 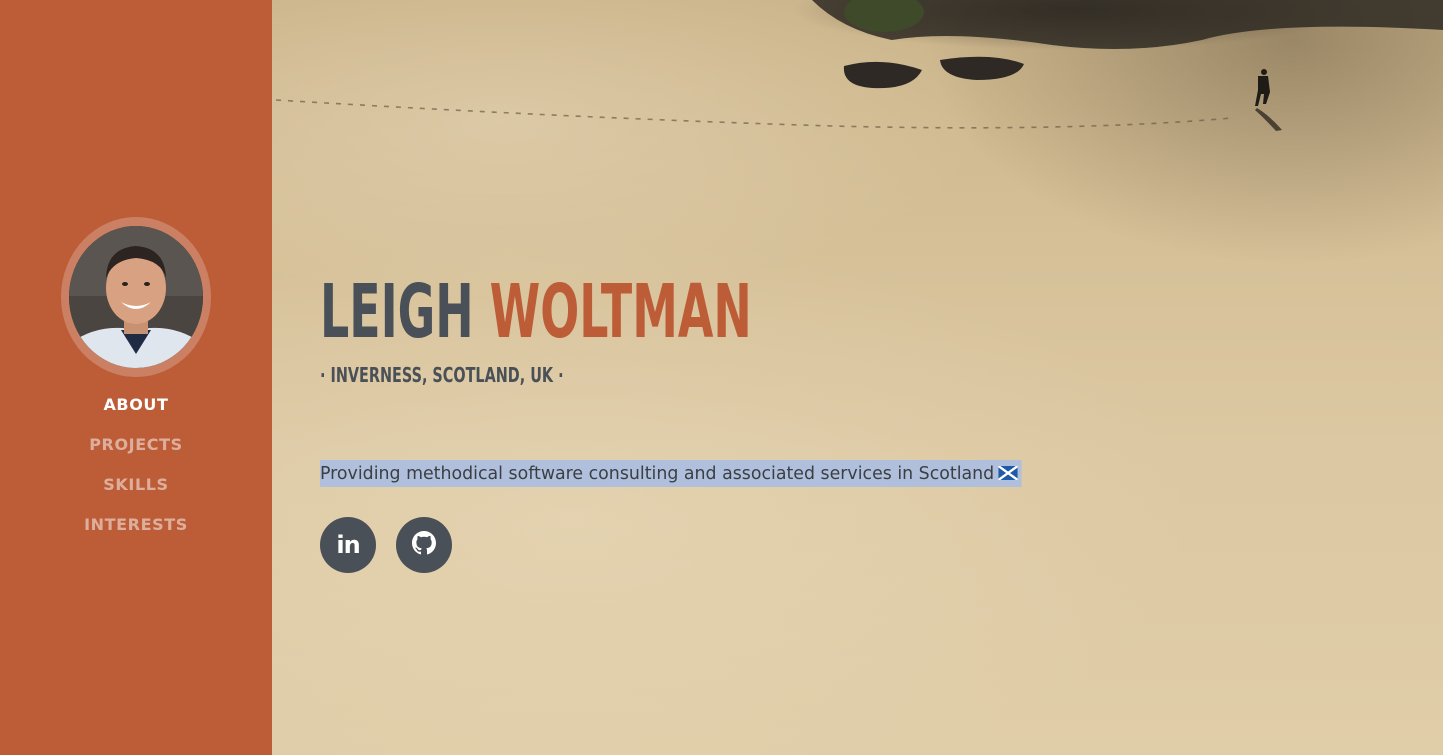 What do you see at coordinates (442, 375) in the screenshot?
I see `location-subheading: · INVERNESS, SCOTLAND, UK ·` at bounding box center [442, 375].